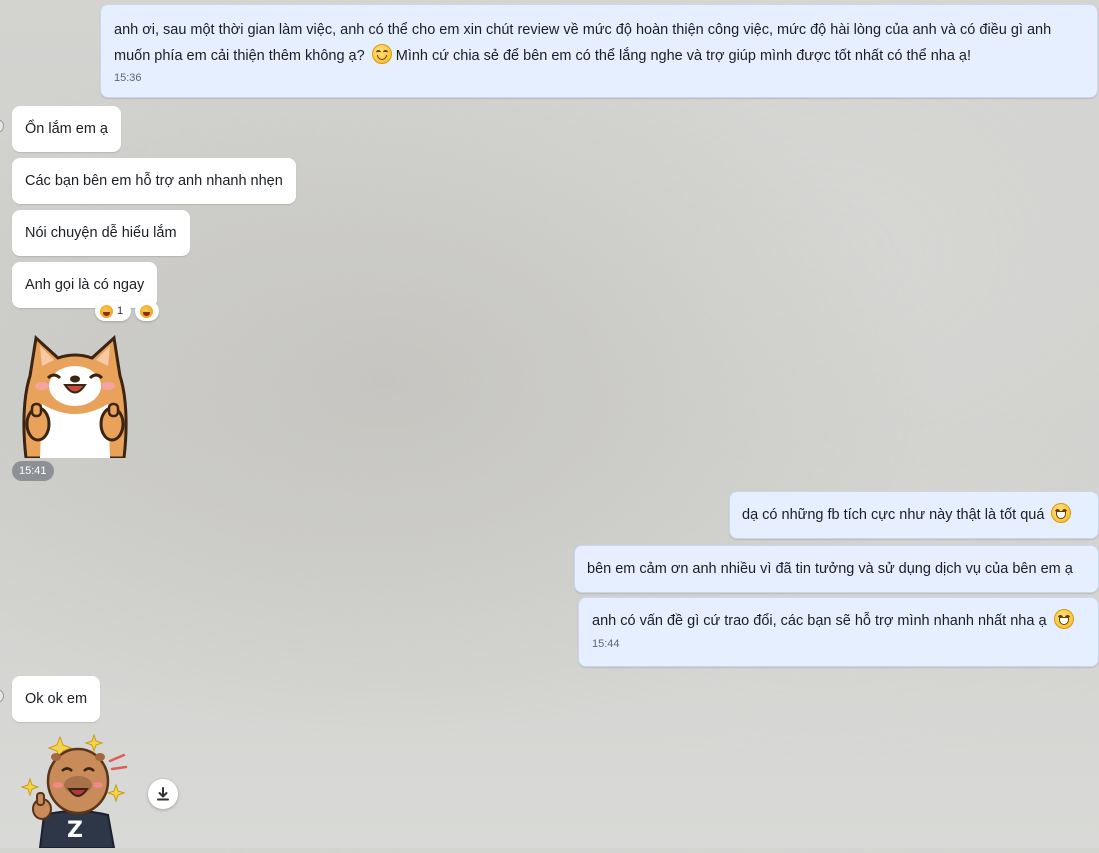  What do you see at coordinates (606, 644) in the screenshot?
I see `message-time: 15:44` at bounding box center [606, 644].